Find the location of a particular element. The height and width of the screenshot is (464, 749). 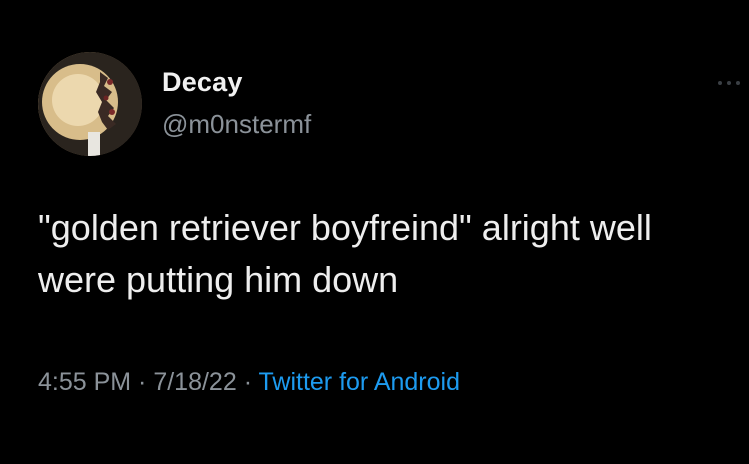

avatar-image is located at coordinates (90, 104).